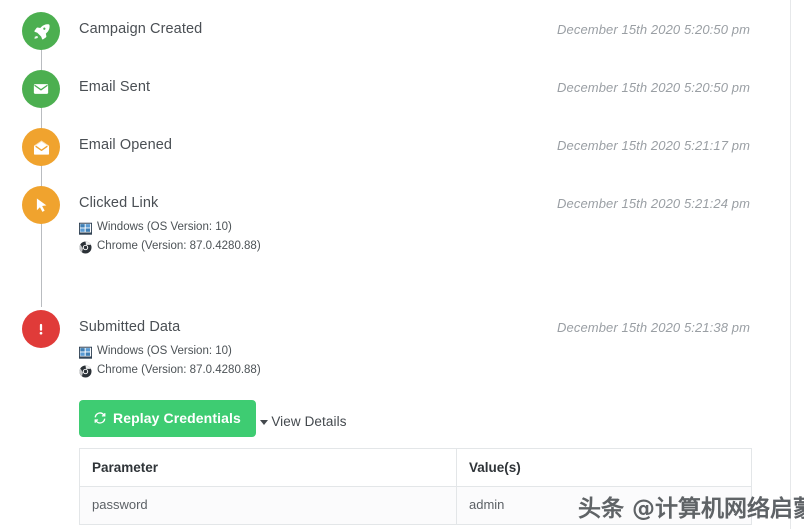 The width and height of the screenshot is (804, 529). What do you see at coordinates (395, 93) in the screenshot?
I see `timeline-event-email-sent: Email Sent December 15th 2020 5:20:50 pm` at bounding box center [395, 93].